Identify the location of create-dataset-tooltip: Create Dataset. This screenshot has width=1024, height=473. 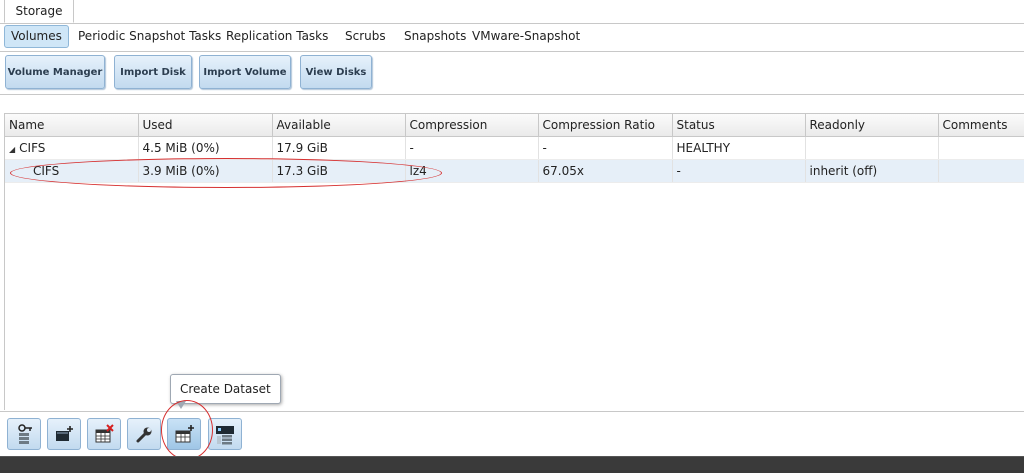
(225, 389).